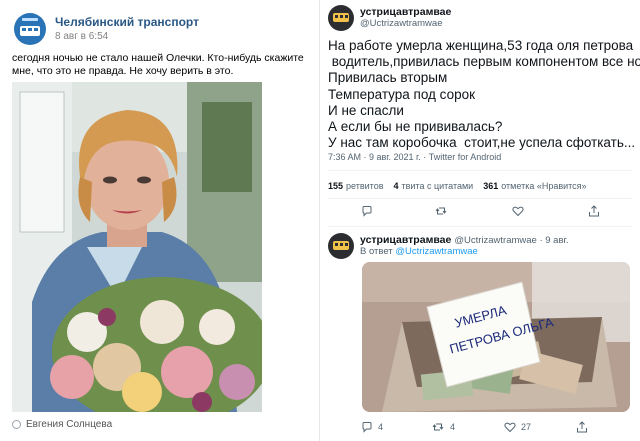 The width and height of the screenshot is (640, 441). What do you see at coordinates (405, 240) in the screenshot?
I see `reply-display-name: устрицавтрамвае` at bounding box center [405, 240].